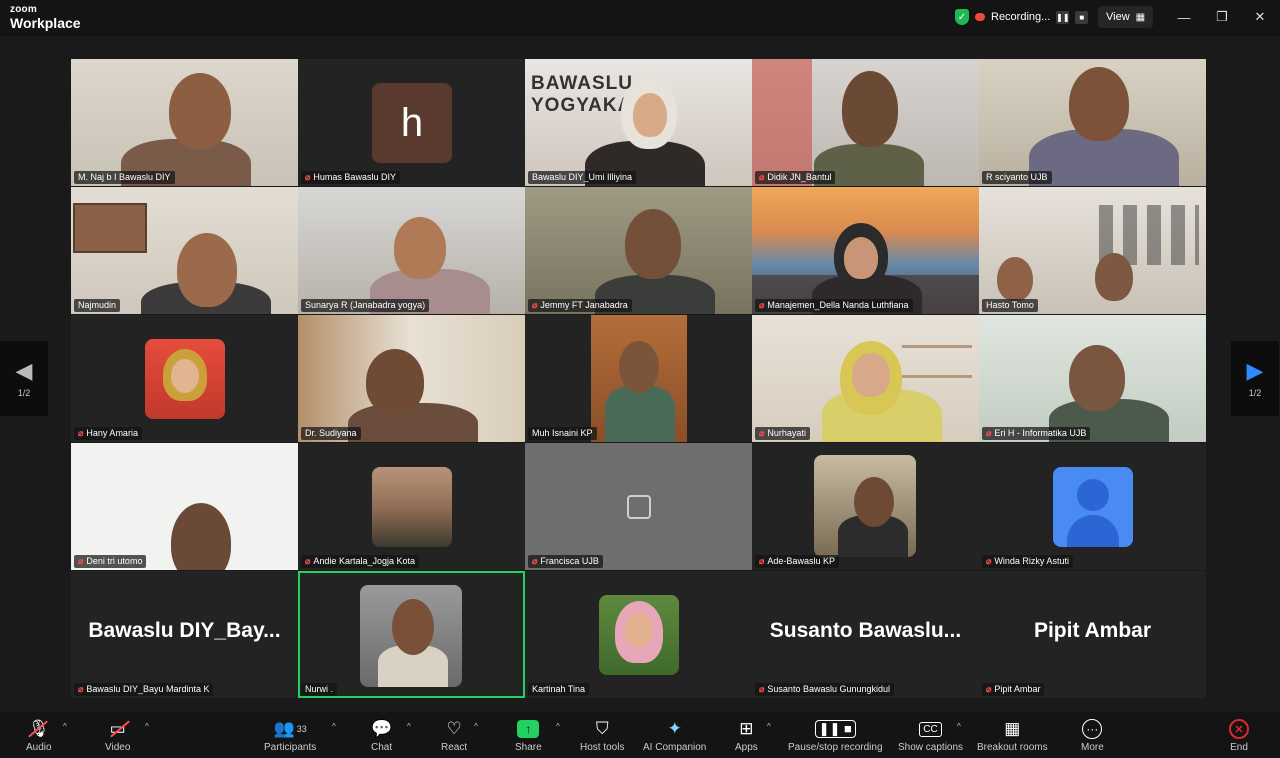 This screenshot has width=1280, height=758. Describe the element at coordinates (930, 735) in the screenshot. I see `captions-button: CC Show captions` at that location.